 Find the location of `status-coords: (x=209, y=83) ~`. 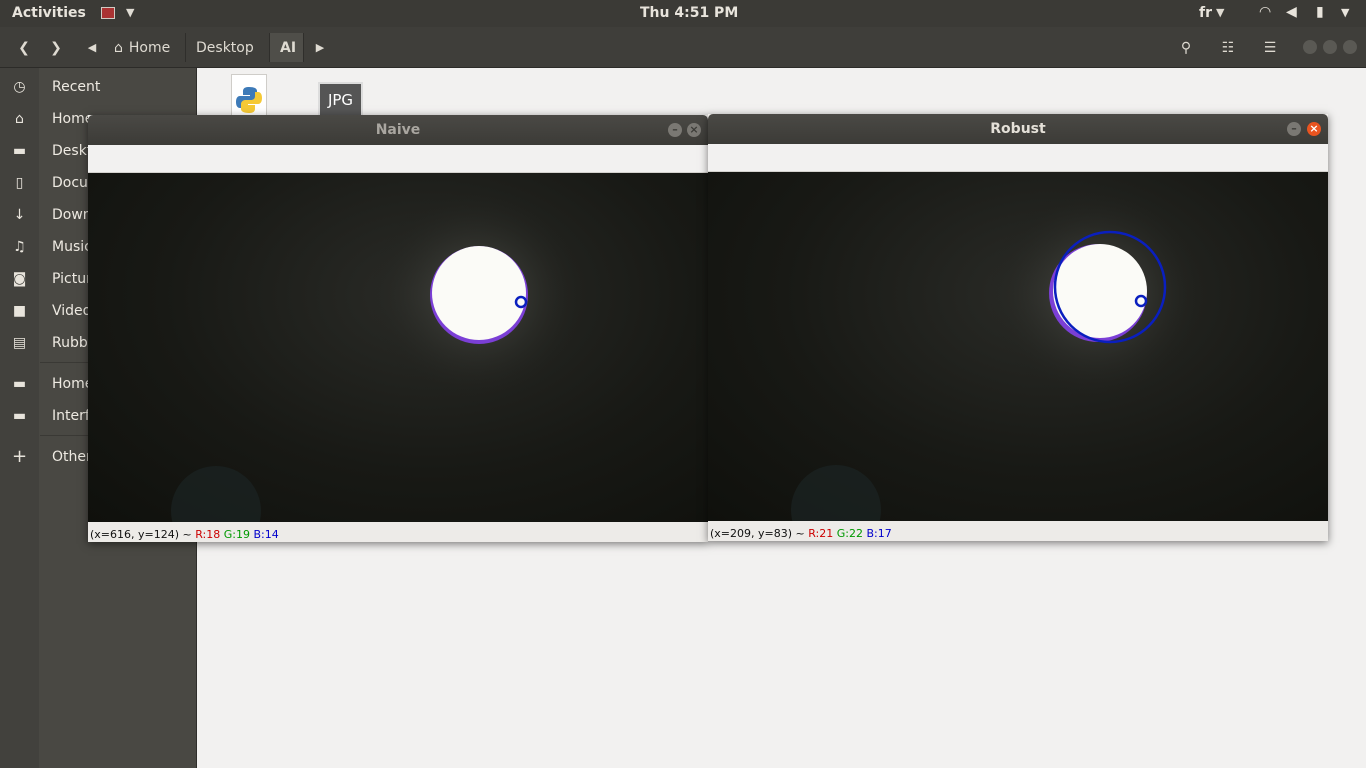

status-coords: (x=209, y=83) ~ is located at coordinates (759, 533).